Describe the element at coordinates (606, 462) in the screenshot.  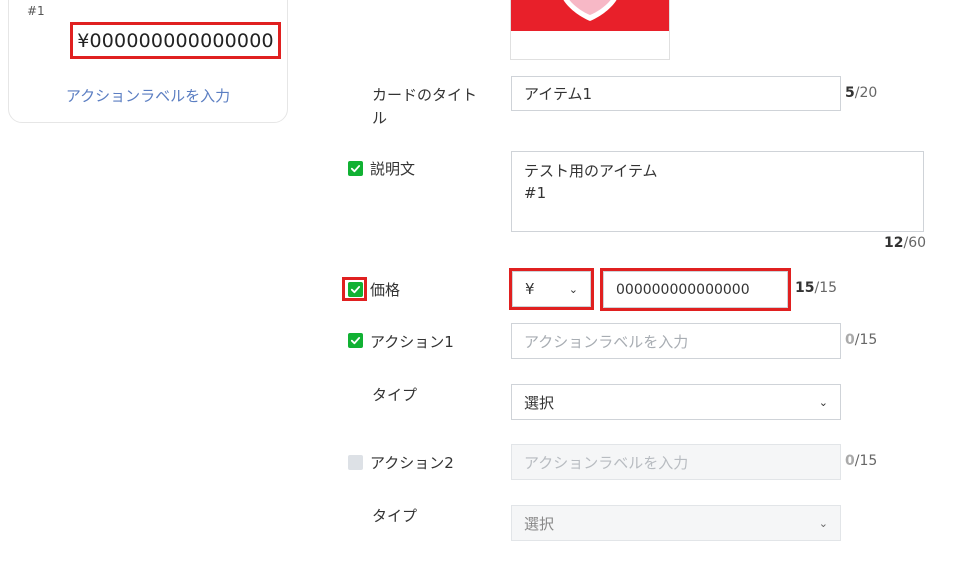
I see `action2-placeholder: アクションラベルを入力` at that location.